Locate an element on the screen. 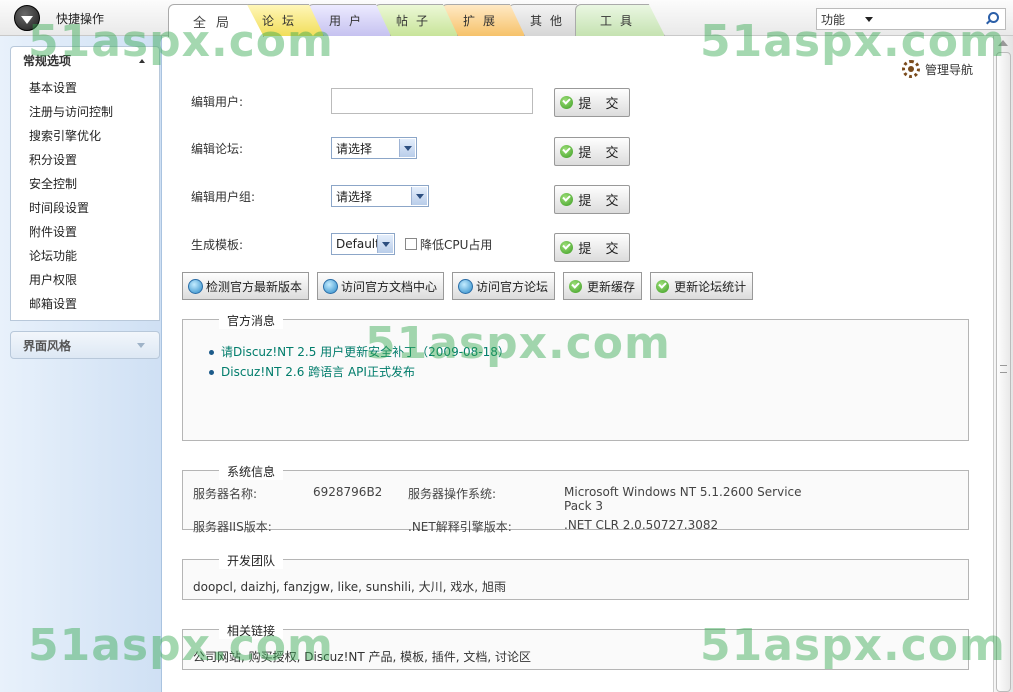 This screenshot has height=692, width=1013. server-name-value: 6928796B2 is located at coordinates (348, 492).